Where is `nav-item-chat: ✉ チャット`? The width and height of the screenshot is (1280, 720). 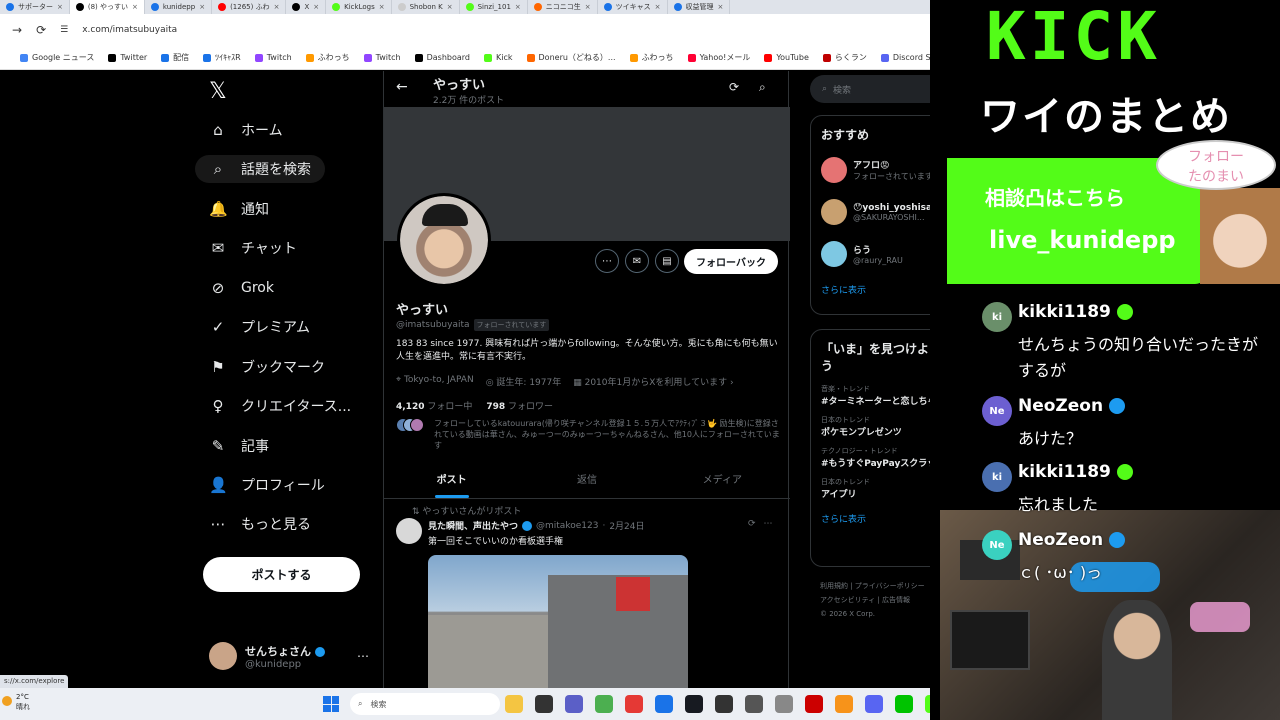 nav-item-chat: ✉ チャット is located at coordinates (253, 248).